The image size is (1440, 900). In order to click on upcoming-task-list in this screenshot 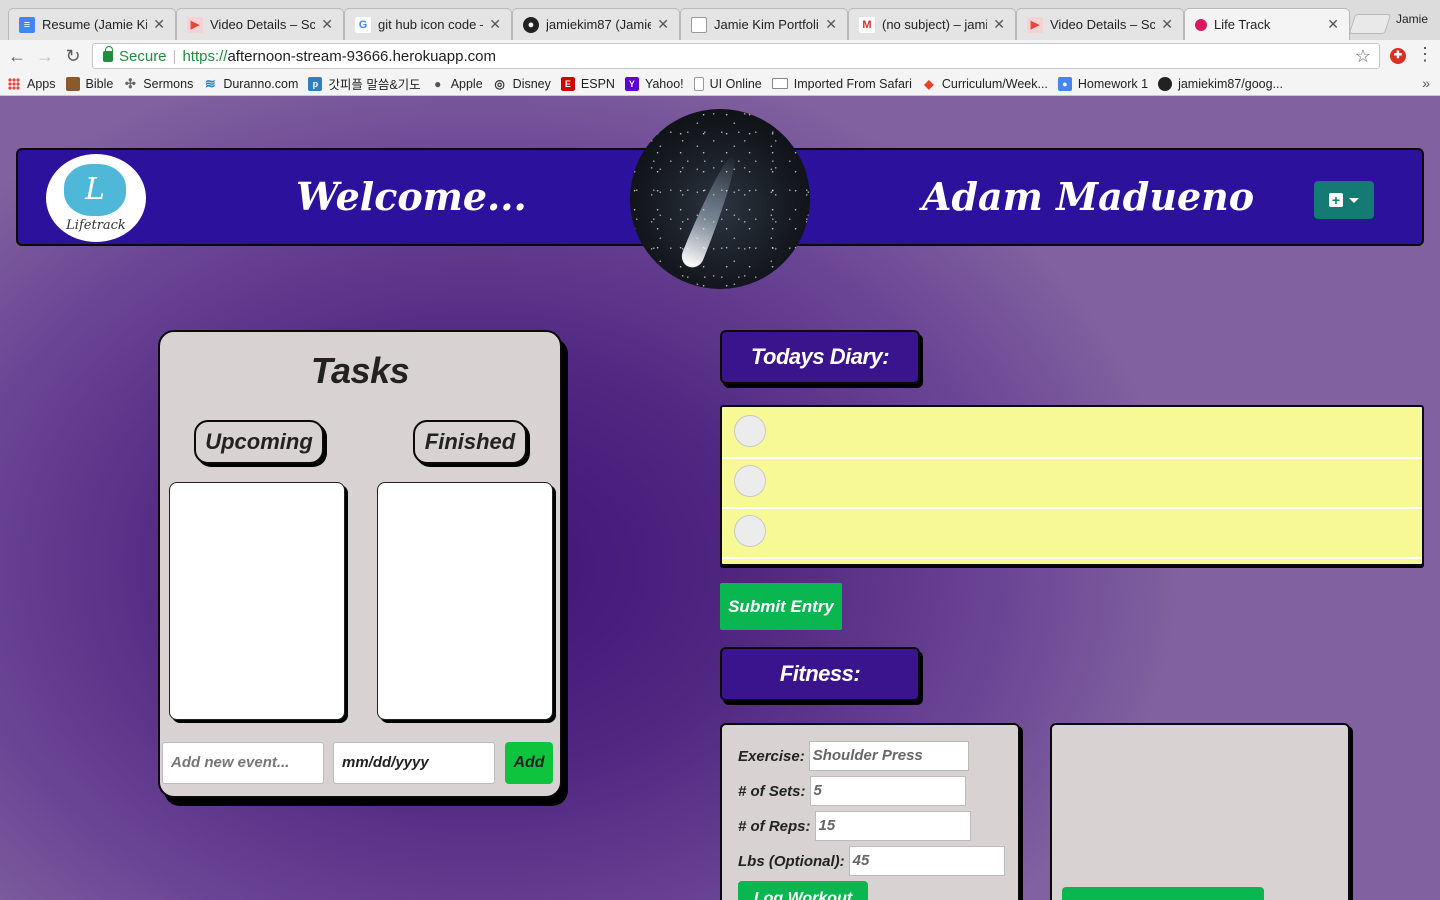, I will do `click(257, 601)`.